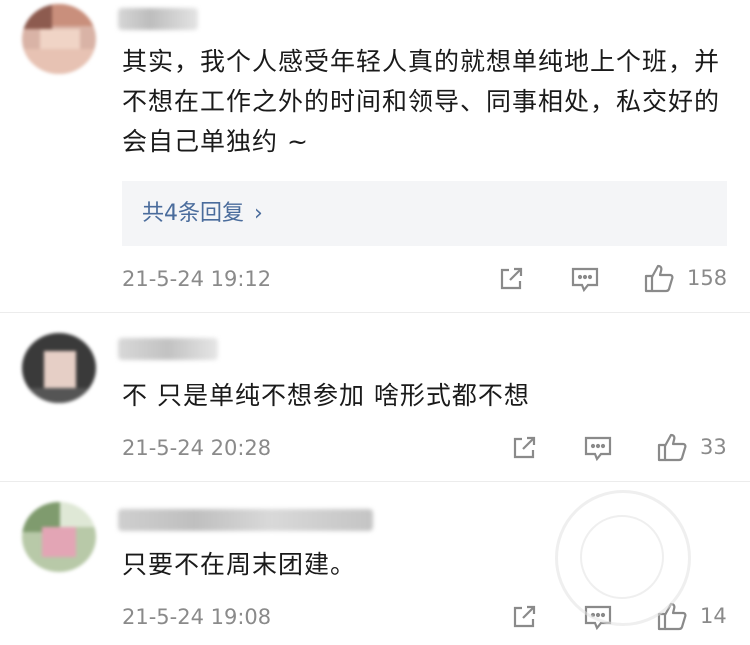  What do you see at coordinates (197, 617) in the screenshot?
I see `timestamp: 21-5-24 19:08` at bounding box center [197, 617].